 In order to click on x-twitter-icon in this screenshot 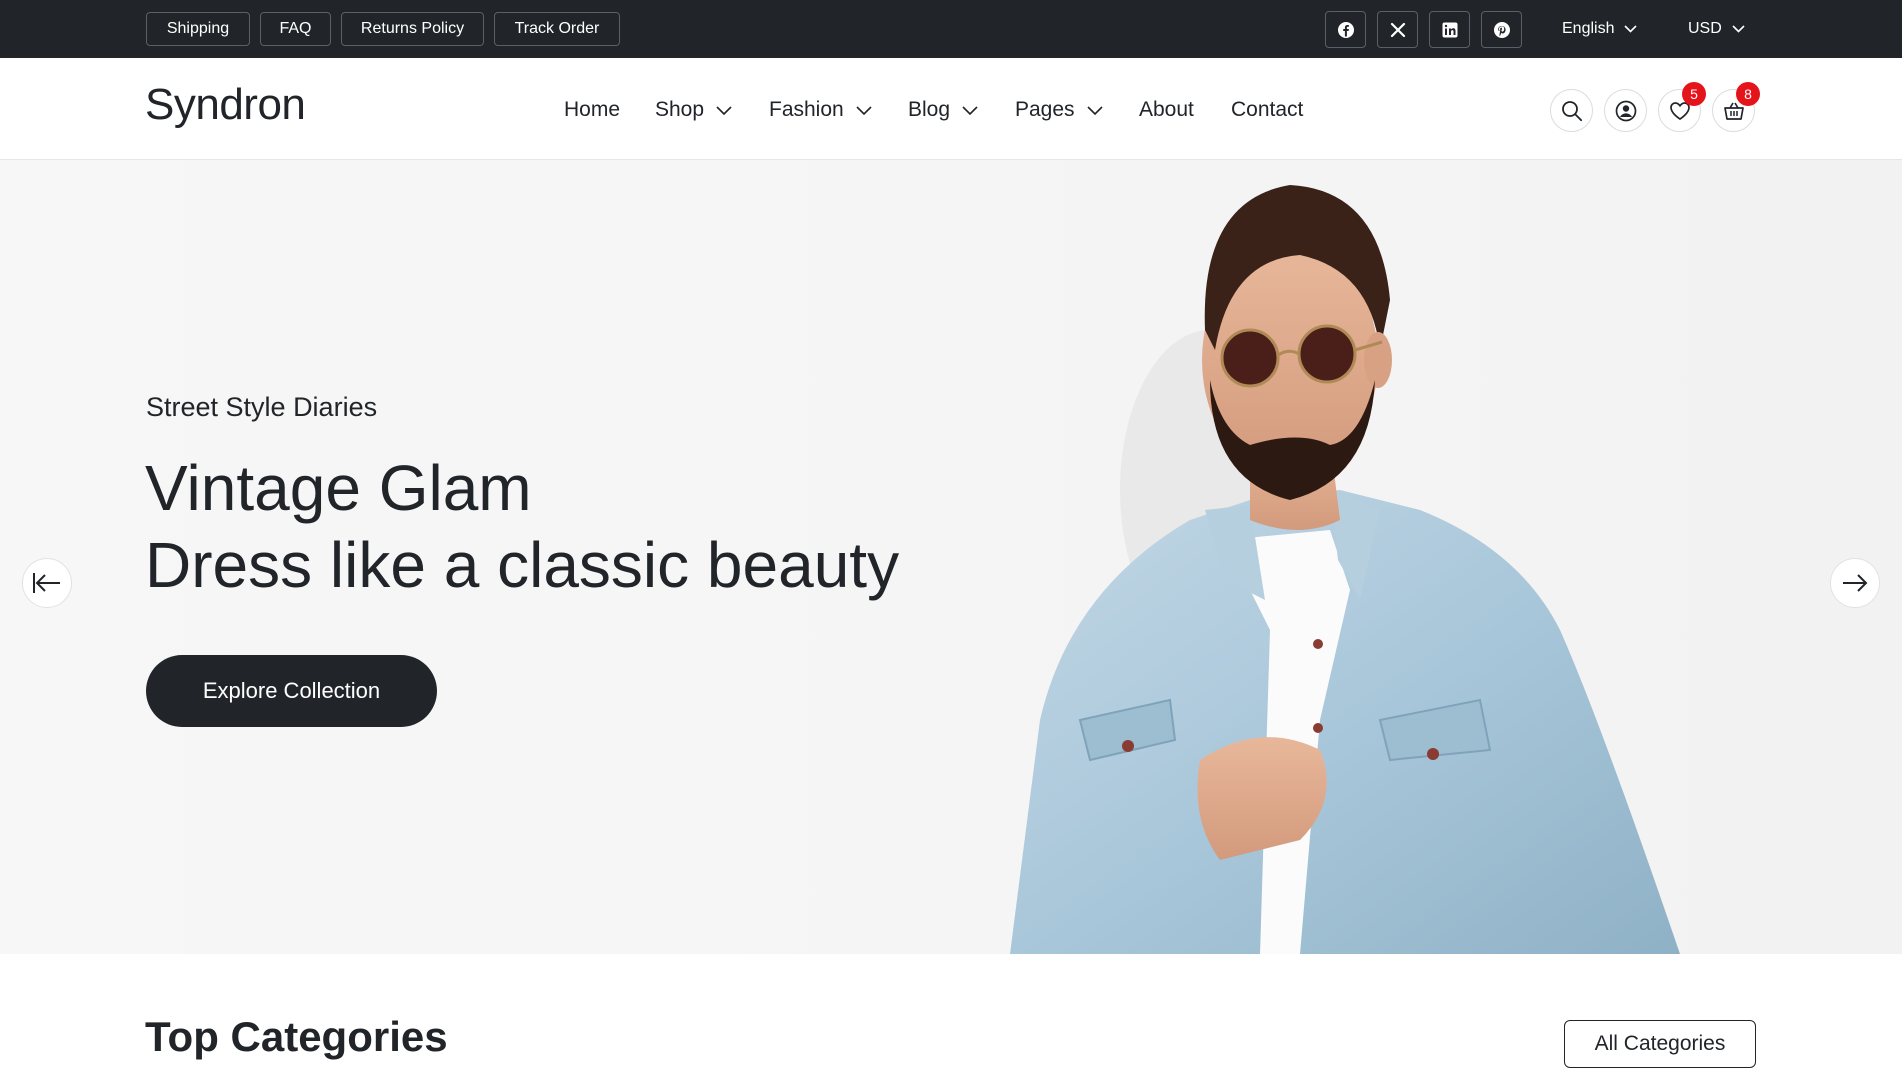, I will do `click(1397, 29)`.